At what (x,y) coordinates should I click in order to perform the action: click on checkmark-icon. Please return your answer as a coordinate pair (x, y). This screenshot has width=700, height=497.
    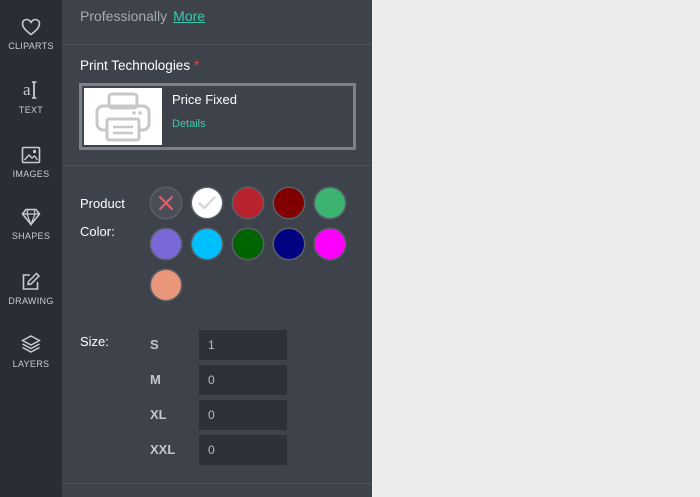
    Looking at the image, I should click on (207, 203).